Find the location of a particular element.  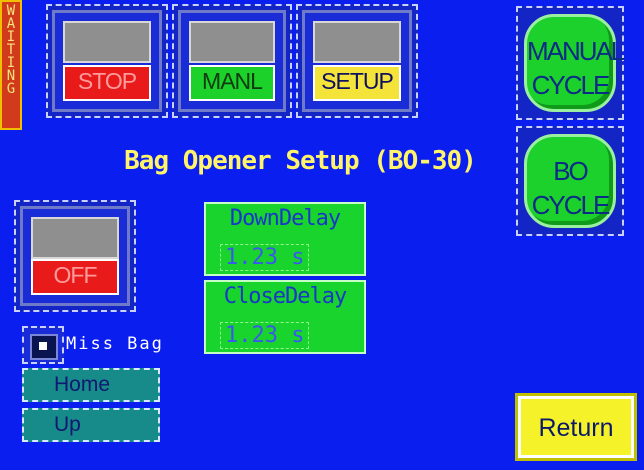

miss-bag-checkbox is located at coordinates (43, 345).